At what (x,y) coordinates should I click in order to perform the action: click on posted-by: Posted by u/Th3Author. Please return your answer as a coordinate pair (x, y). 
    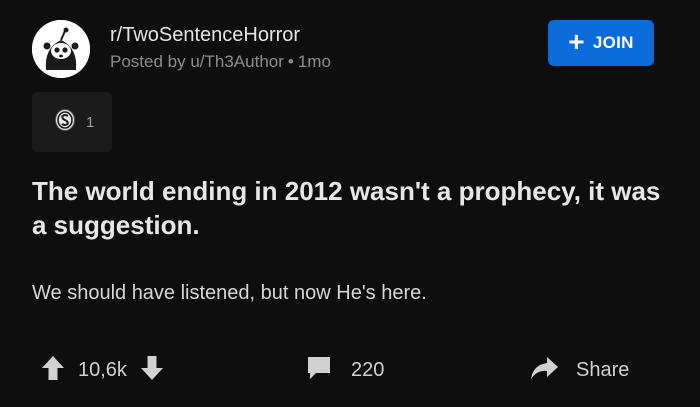
    Looking at the image, I should click on (197, 61).